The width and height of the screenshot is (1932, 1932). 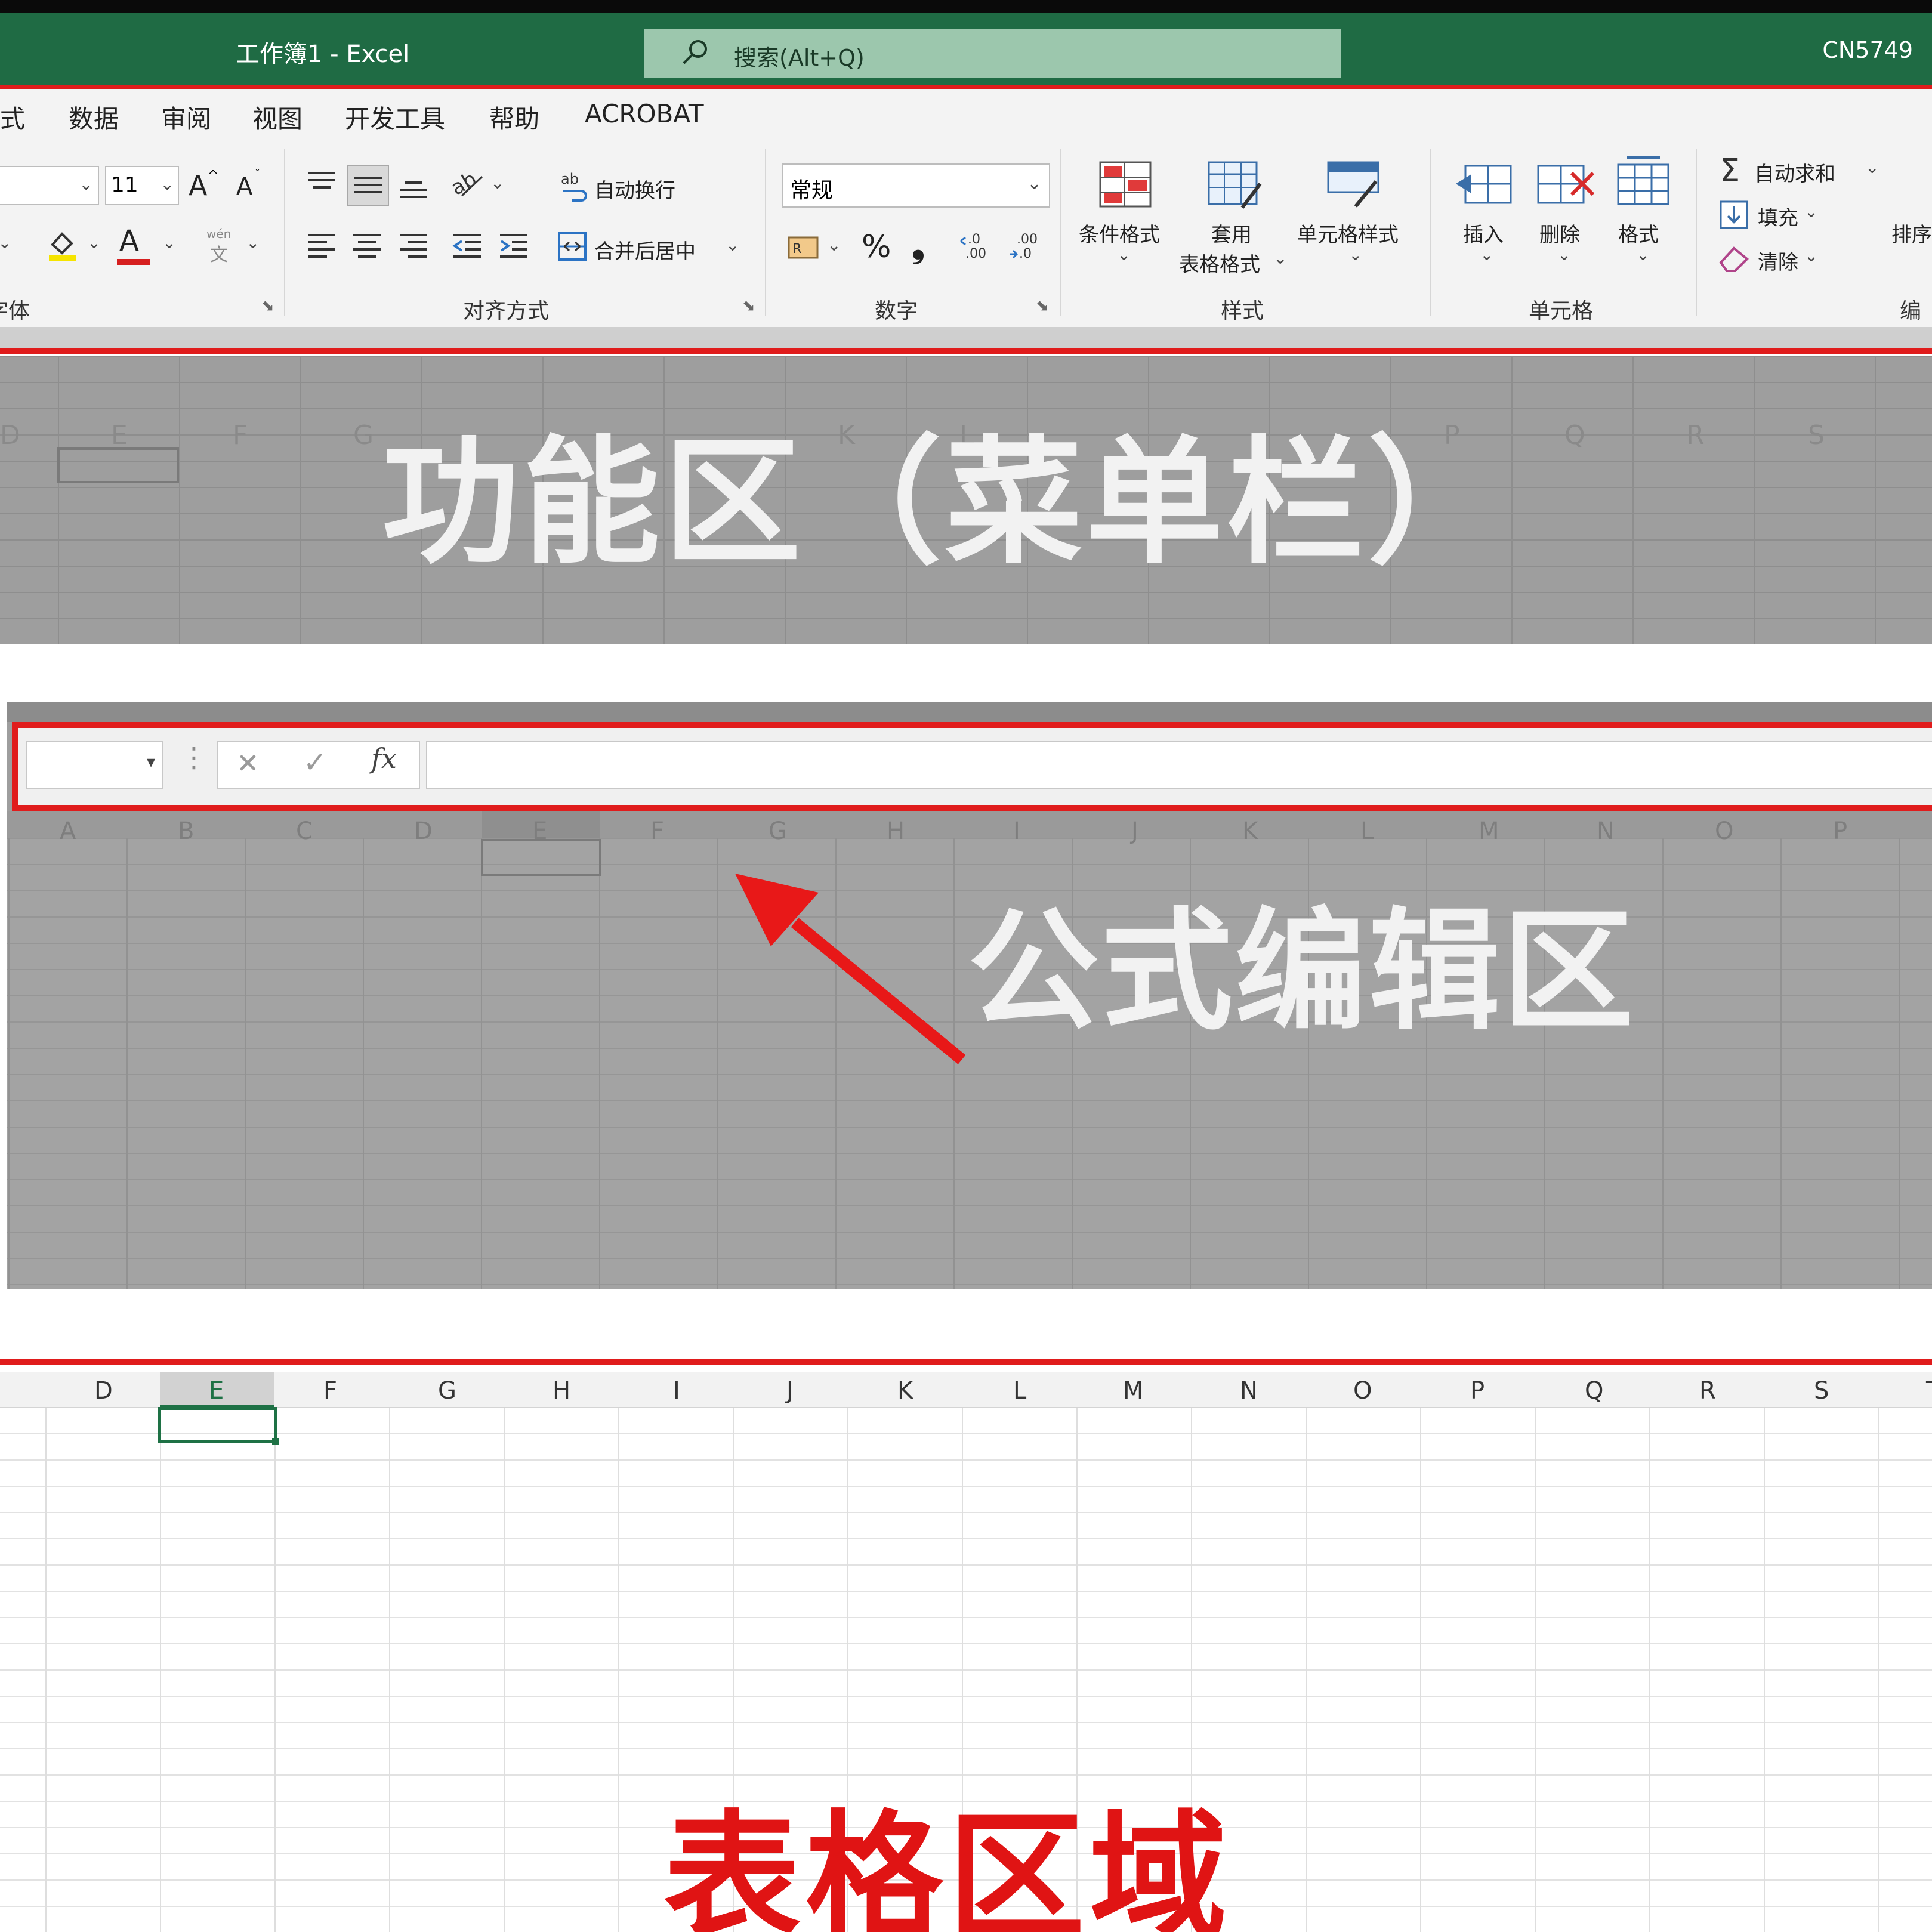 What do you see at coordinates (1565, 185) in the screenshot?
I see `delete-cells-icon` at bounding box center [1565, 185].